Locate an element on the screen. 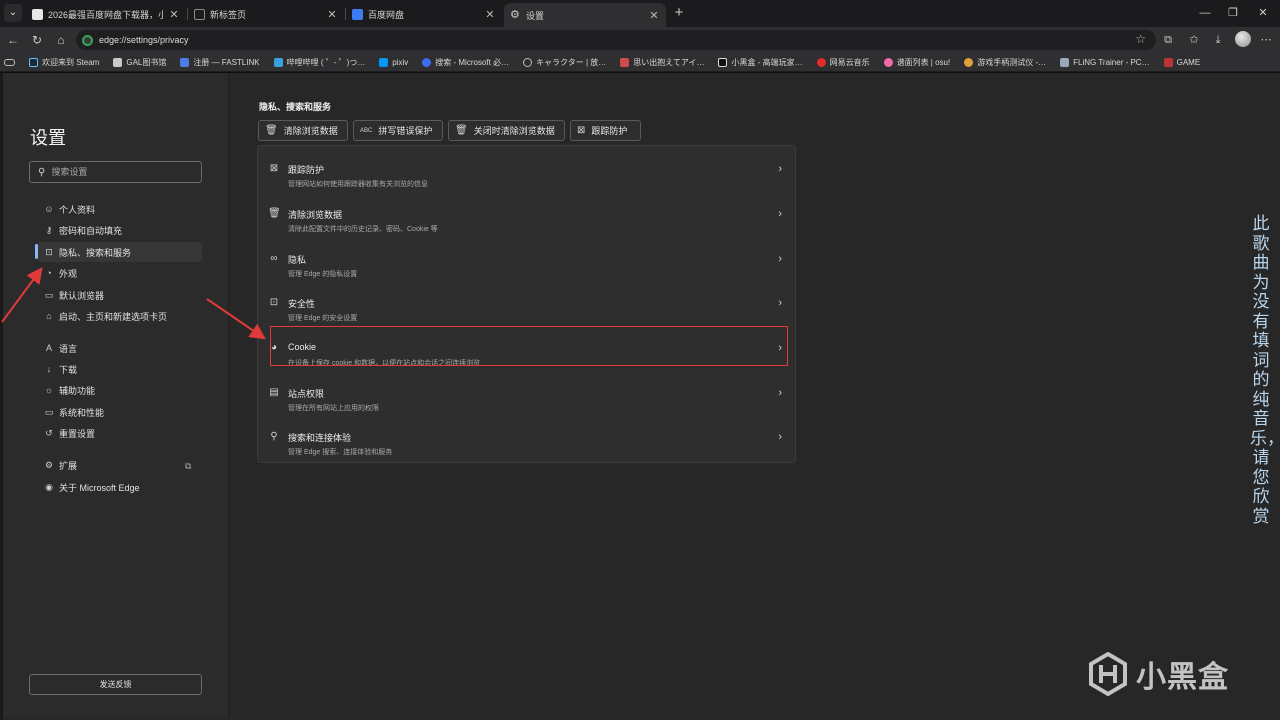 This screenshot has width=1280, height=720. sidebar-item-reset: ↺ 重置设置 is located at coordinates (120, 433).